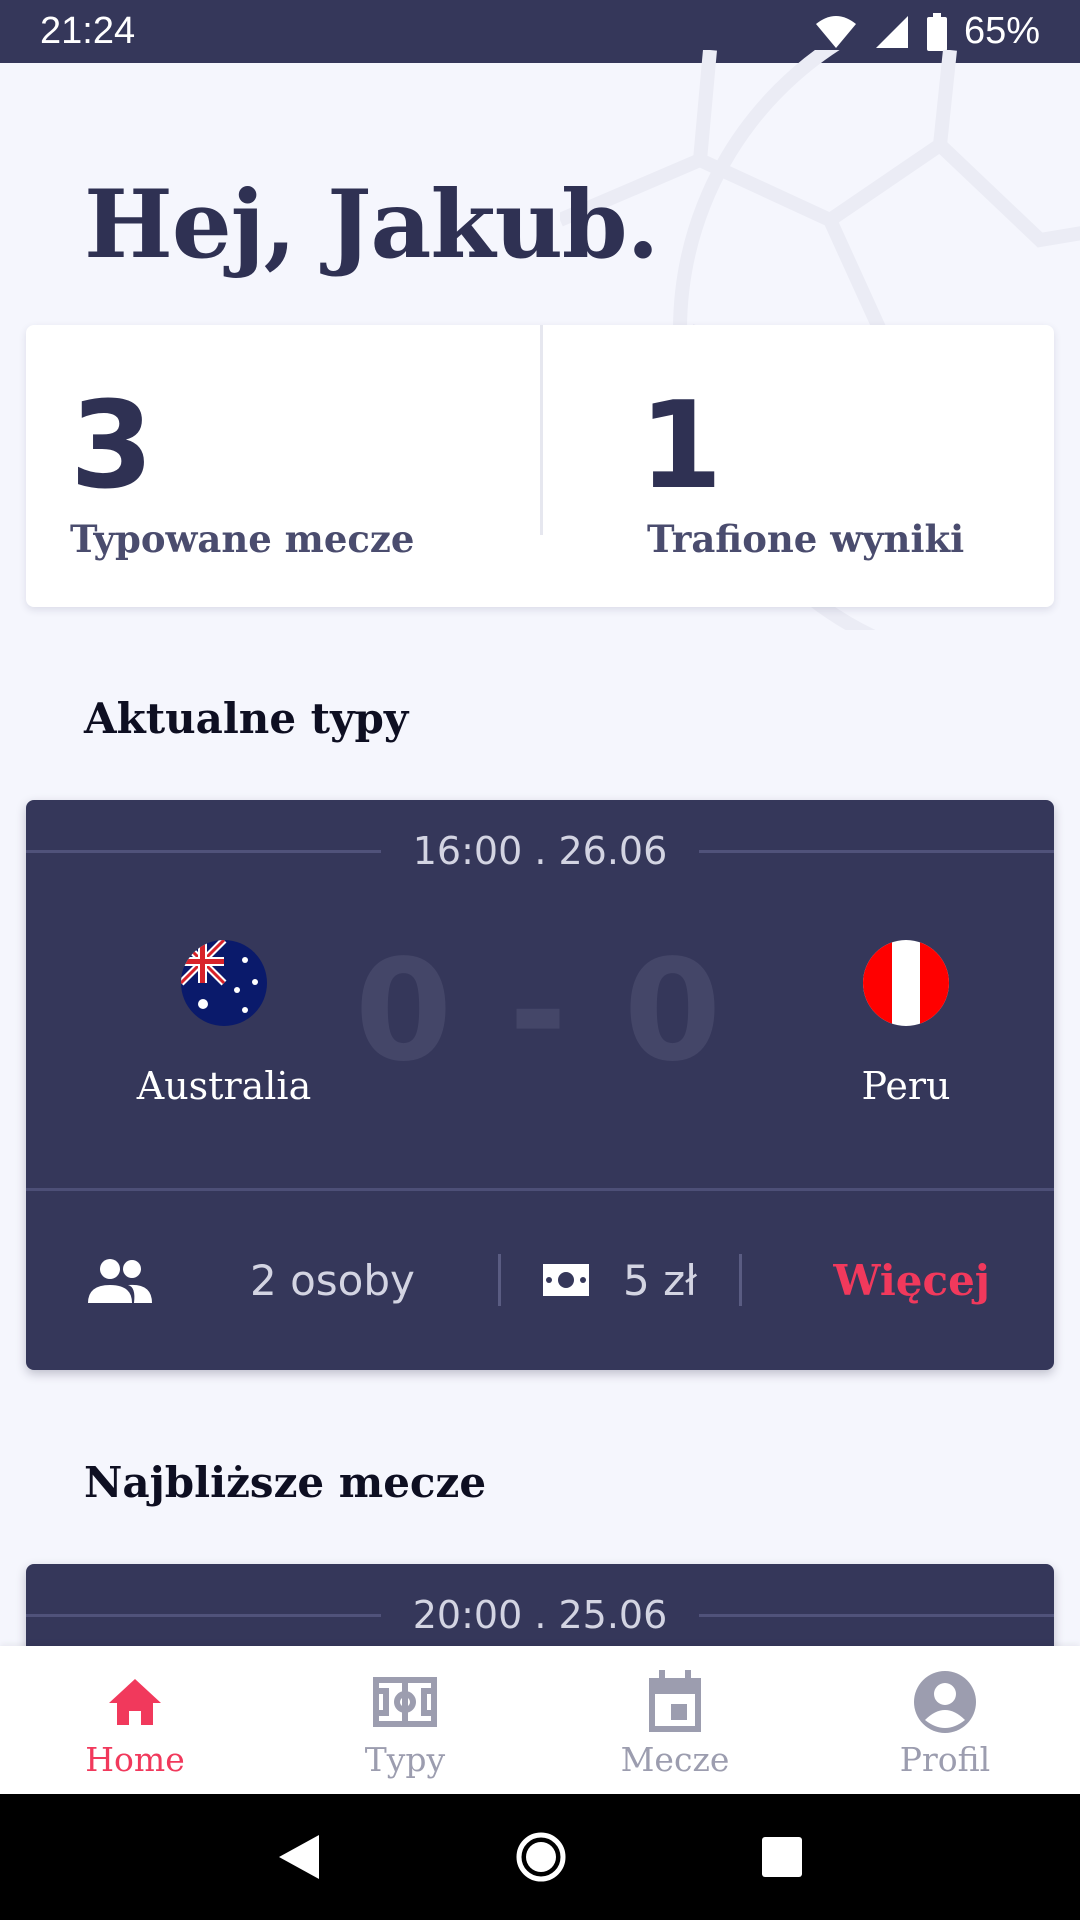 Image resolution: width=1080 pixels, height=1920 pixels. What do you see at coordinates (88, 31) in the screenshot?
I see `status-time: 21:24` at bounding box center [88, 31].